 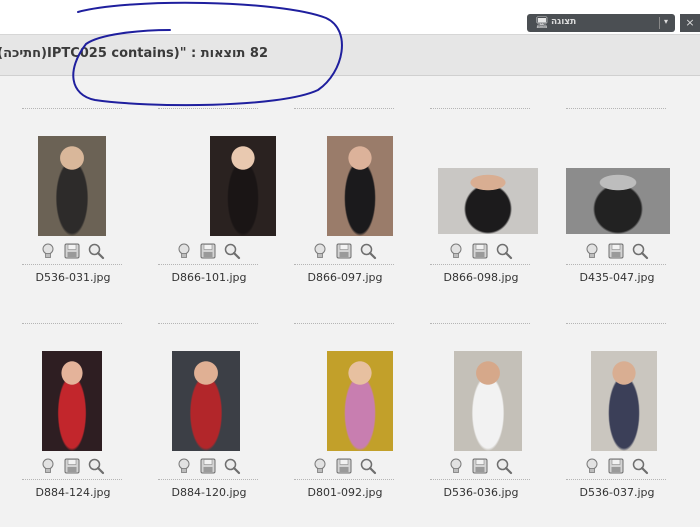 I want to click on thumbnail-tile: D801-092.jpg, so click(x=360, y=415).